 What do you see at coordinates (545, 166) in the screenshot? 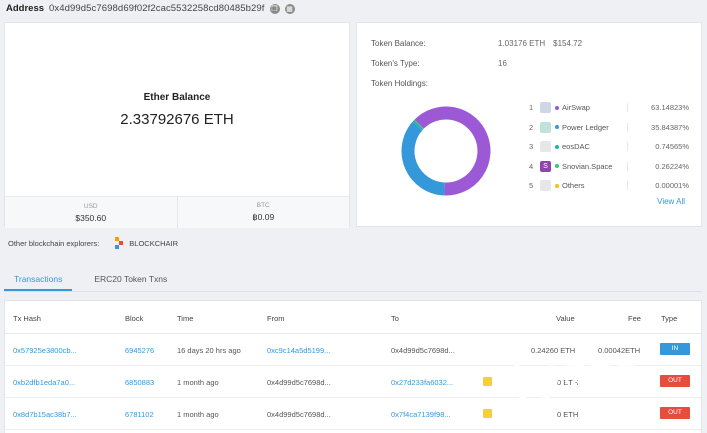
I see `token-logo-icon: S` at bounding box center [545, 166].